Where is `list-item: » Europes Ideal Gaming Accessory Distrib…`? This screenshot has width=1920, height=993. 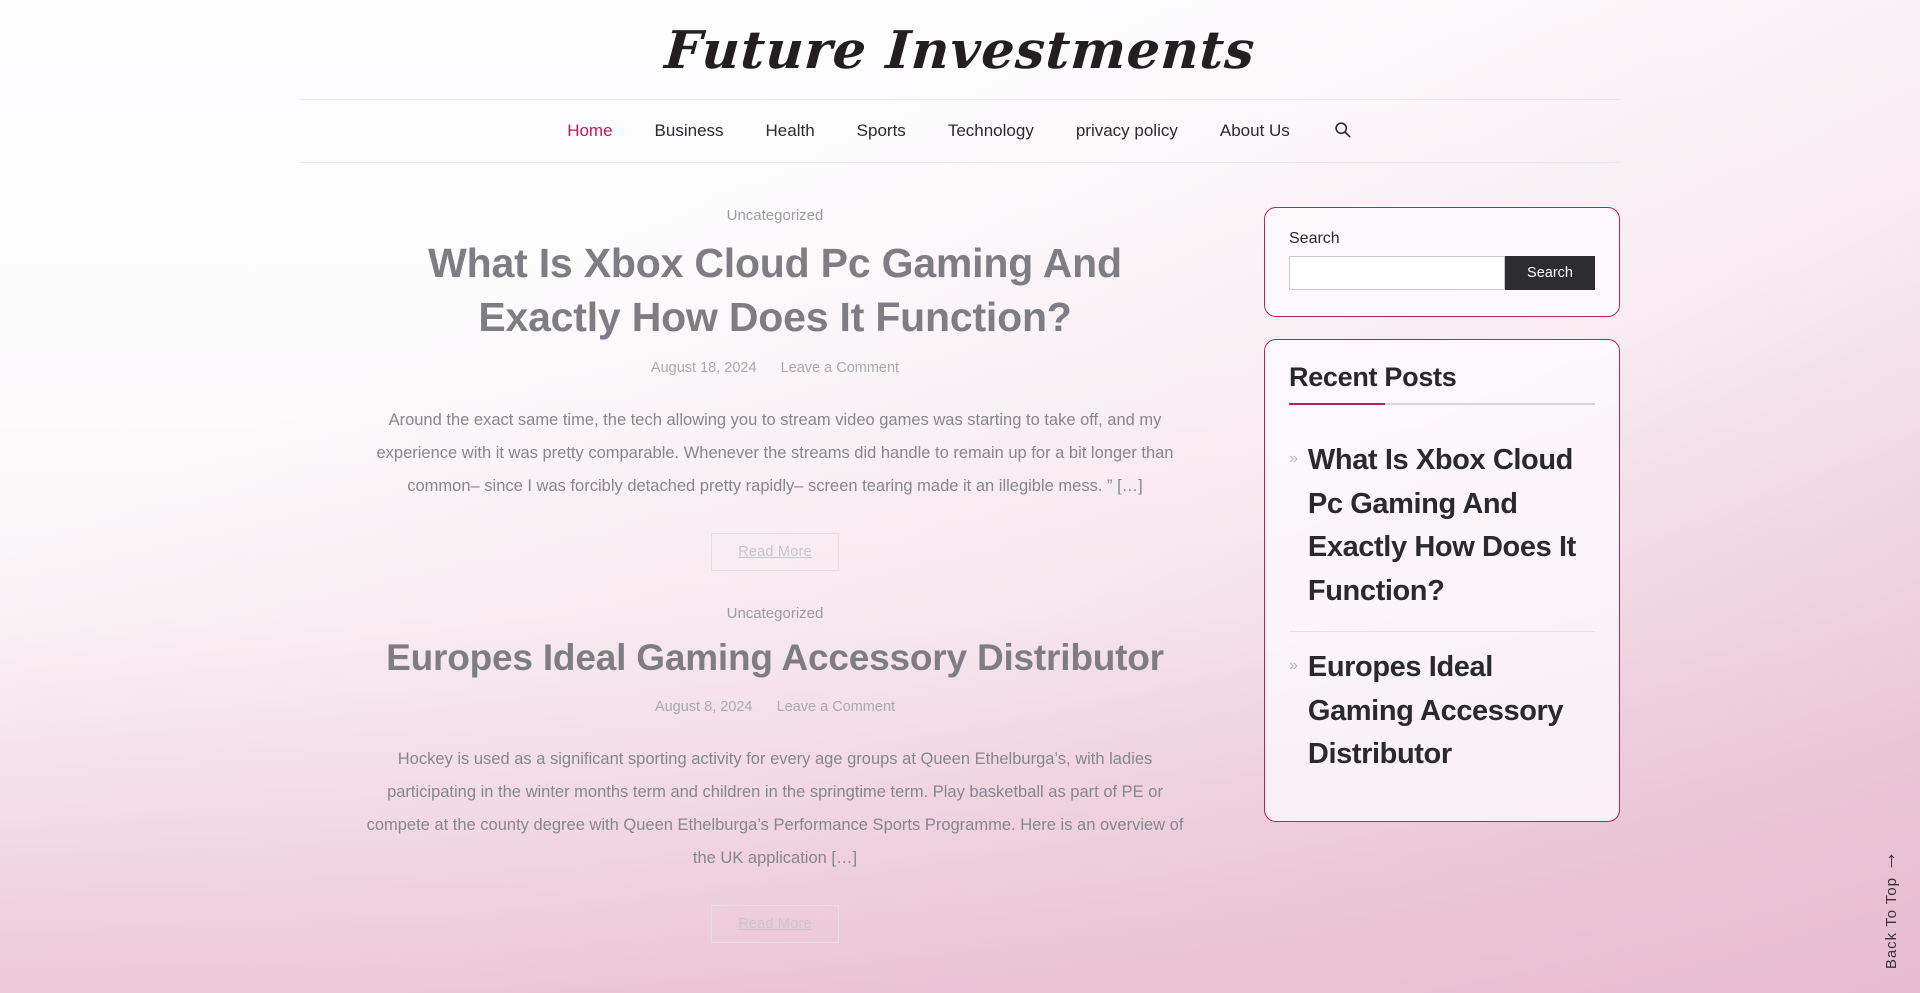 list-item: » Europes Ideal Gaming Accessory Distrib… is located at coordinates (1442, 713).